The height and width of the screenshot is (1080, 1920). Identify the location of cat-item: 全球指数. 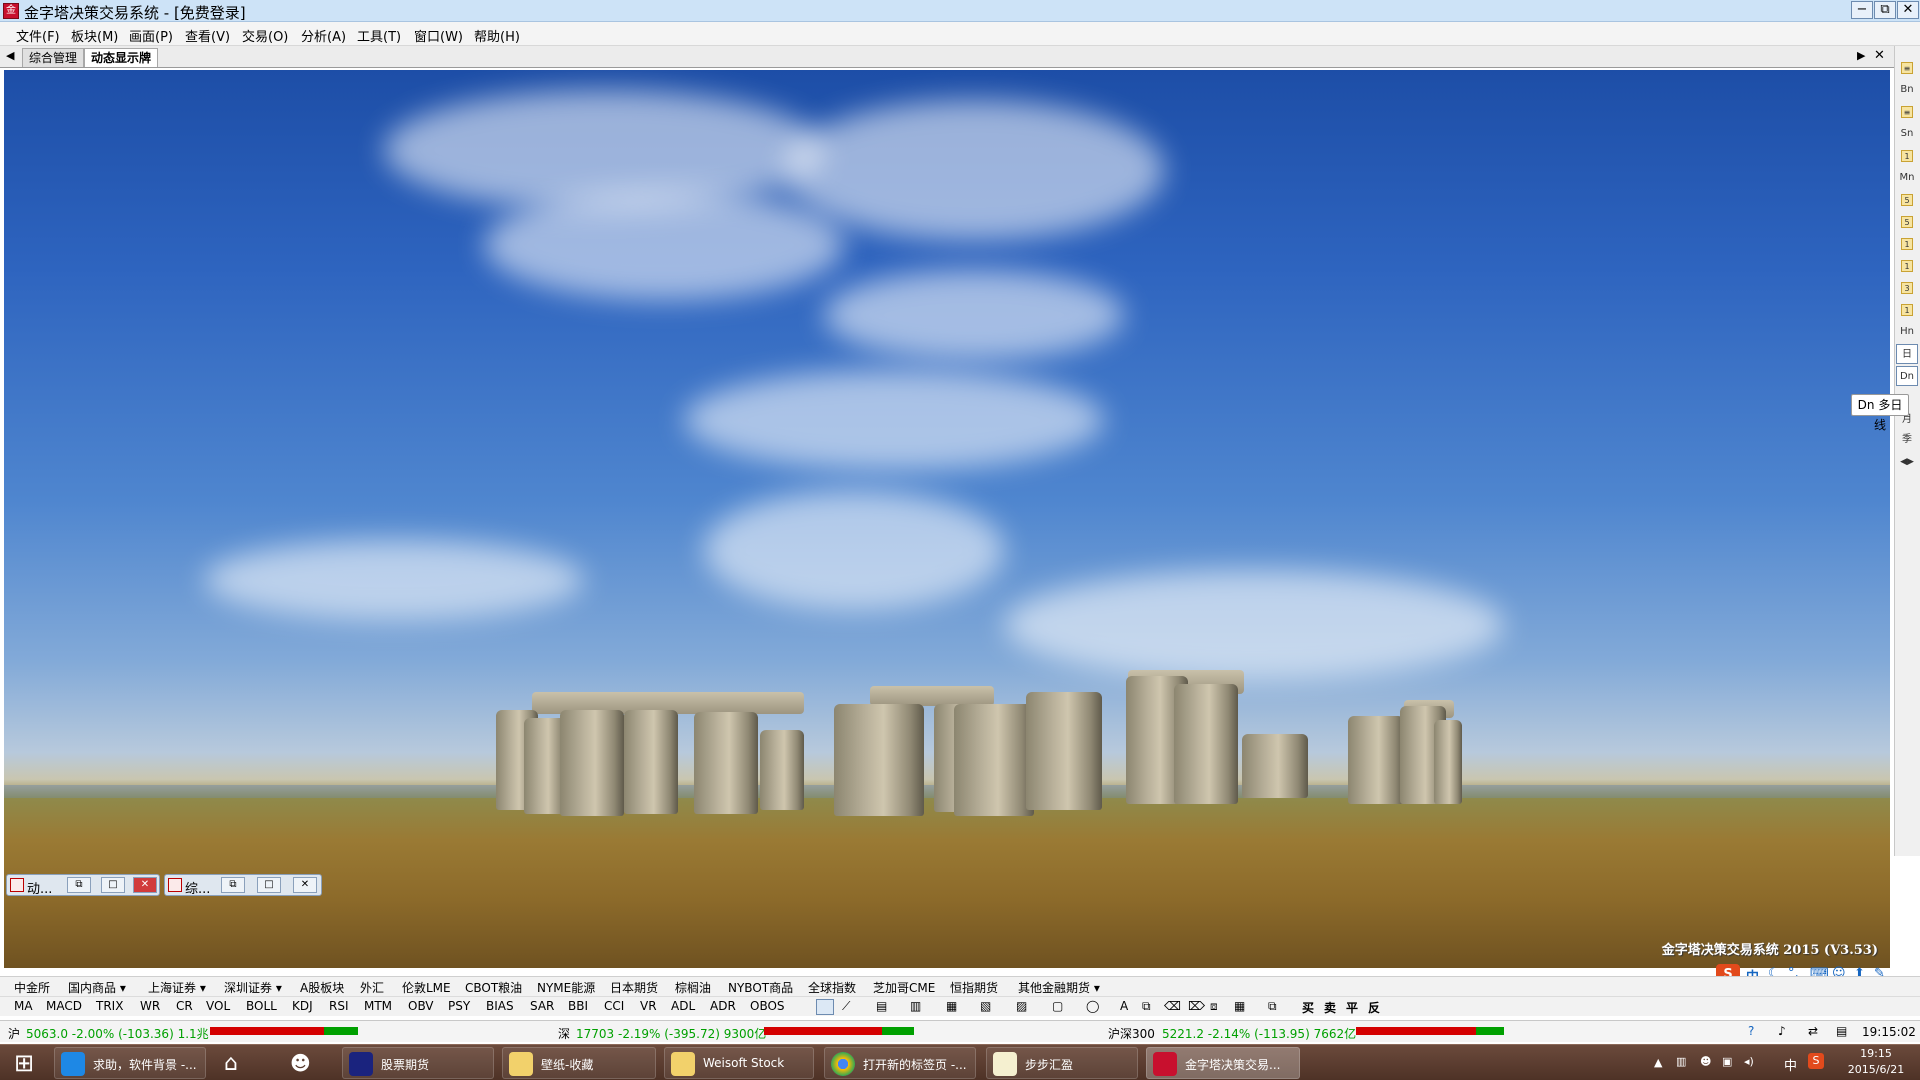
(832, 987).